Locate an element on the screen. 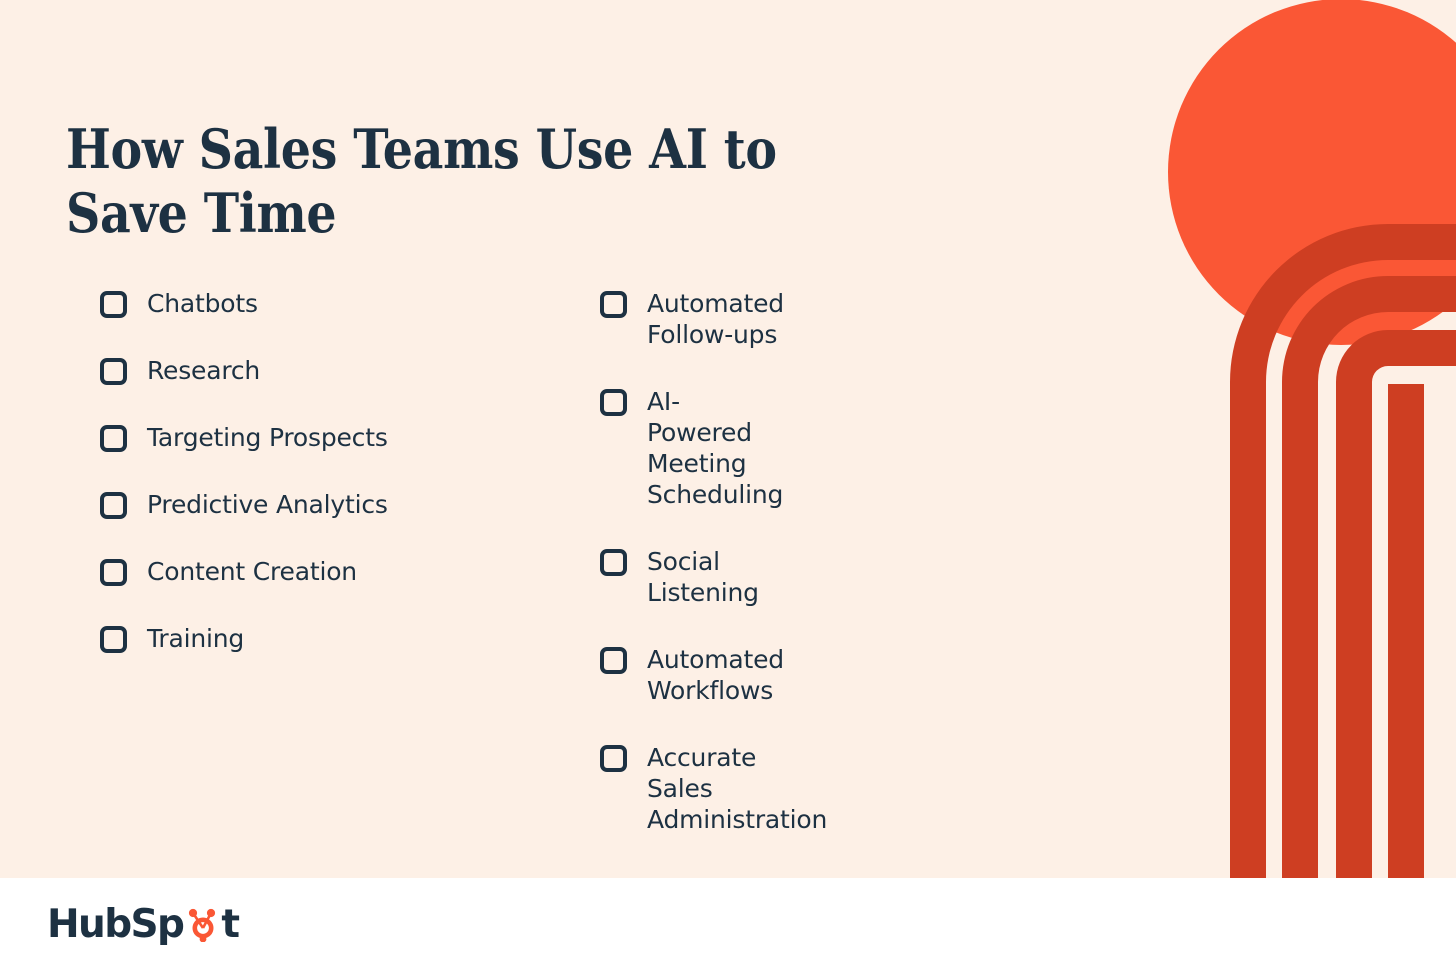  footer-bar: HubSp t HubSpot is located at coordinates (728, 924).